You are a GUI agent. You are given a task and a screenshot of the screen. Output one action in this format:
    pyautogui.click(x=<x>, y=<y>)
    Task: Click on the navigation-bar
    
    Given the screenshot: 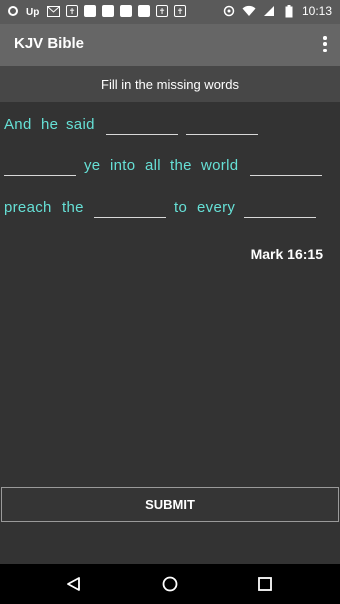 What is the action you would take?
    pyautogui.click(x=170, y=584)
    